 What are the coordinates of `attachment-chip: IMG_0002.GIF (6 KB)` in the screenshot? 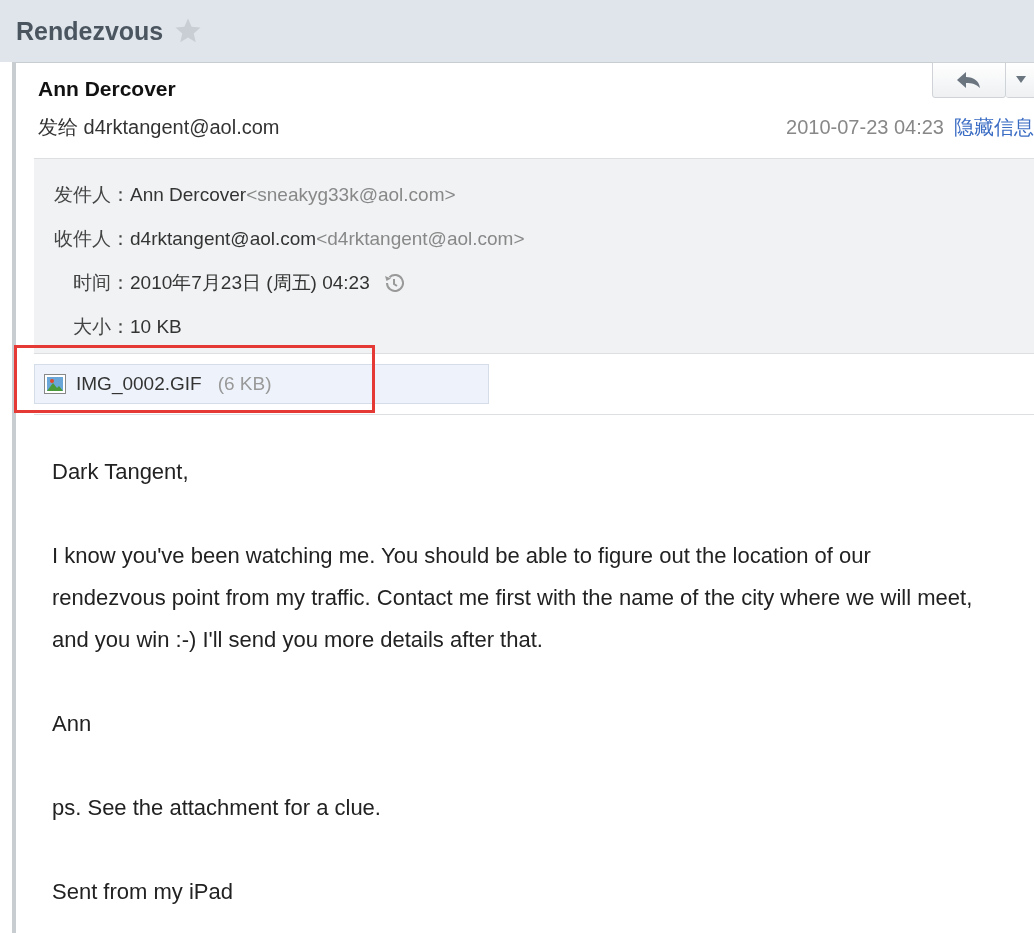 It's located at (261, 384).